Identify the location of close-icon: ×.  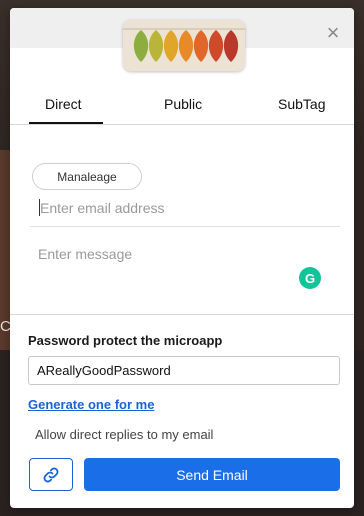
(333, 32).